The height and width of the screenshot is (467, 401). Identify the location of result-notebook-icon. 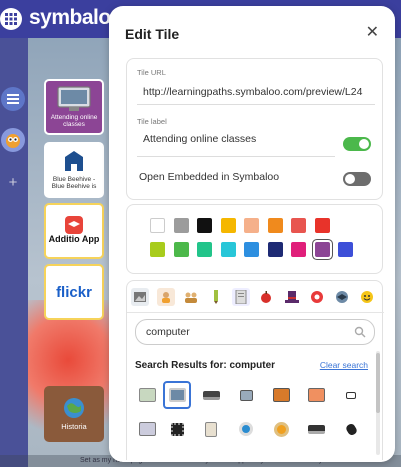
(316, 429).